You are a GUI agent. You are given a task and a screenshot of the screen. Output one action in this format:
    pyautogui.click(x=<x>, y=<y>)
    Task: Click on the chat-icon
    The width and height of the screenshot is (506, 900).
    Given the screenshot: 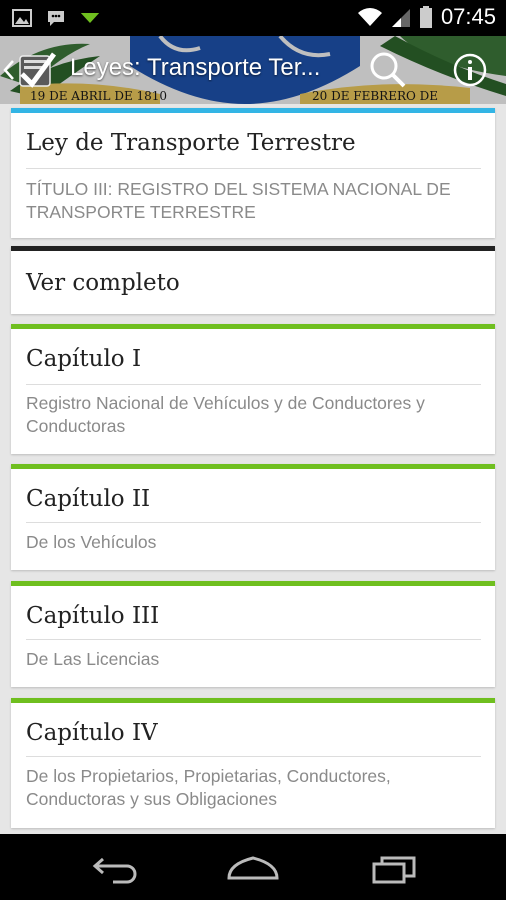 What is the action you would take?
    pyautogui.click(x=56, y=18)
    